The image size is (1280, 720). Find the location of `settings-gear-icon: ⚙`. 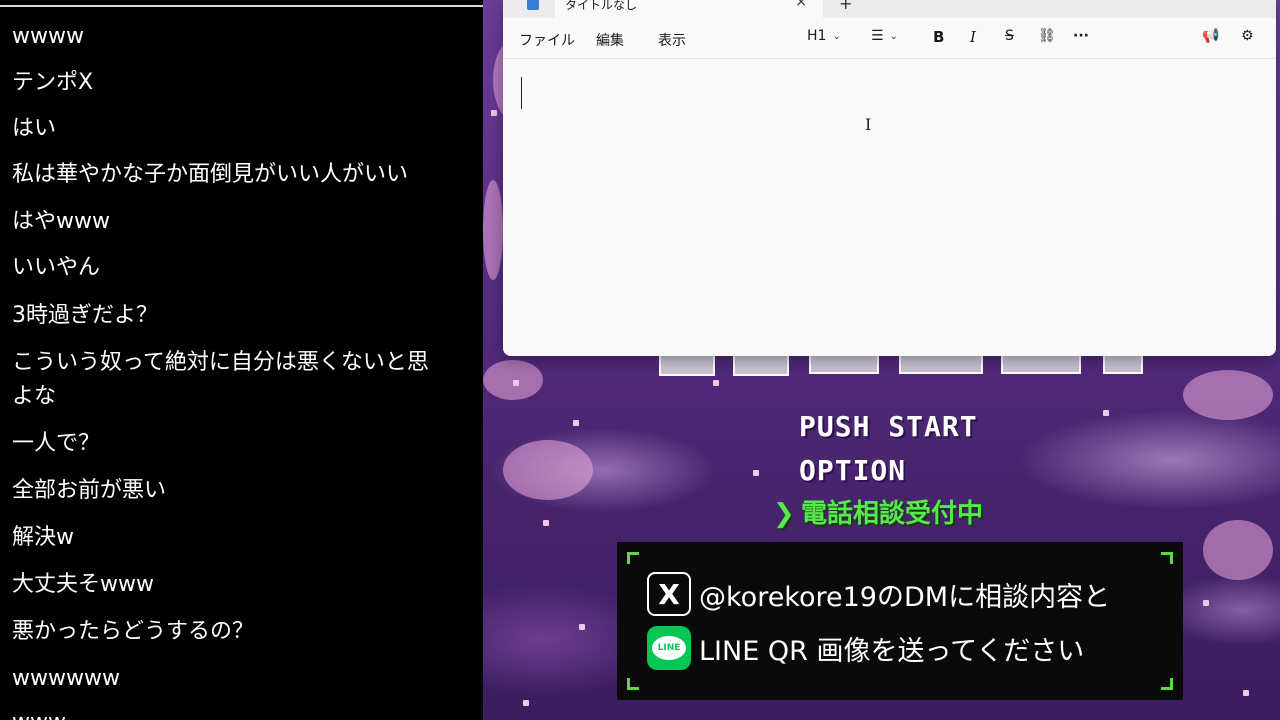

settings-gear-icon: ⚙ is located at coordinates (1247, 36).